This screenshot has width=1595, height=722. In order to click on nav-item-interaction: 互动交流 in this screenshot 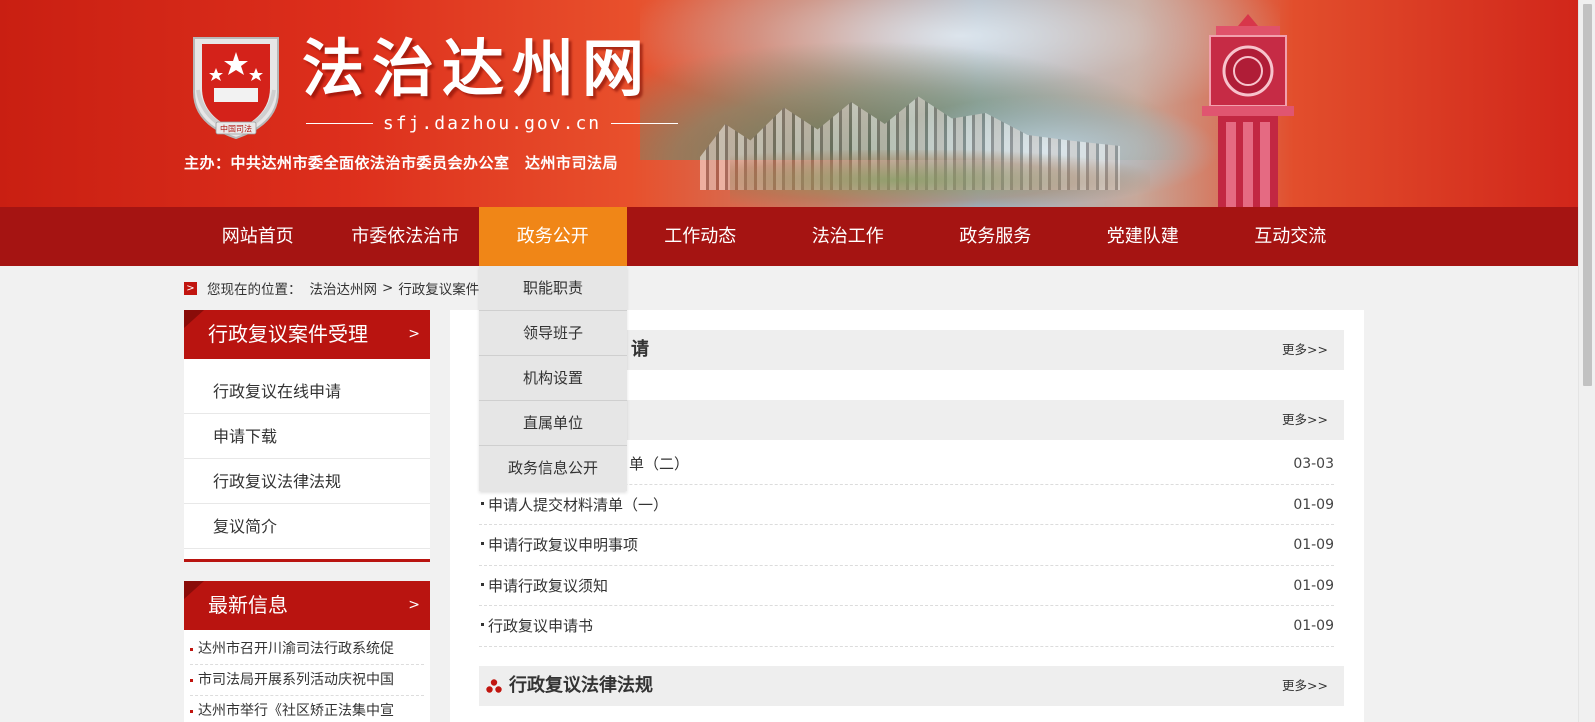, I will do `click(1291, 236)`.